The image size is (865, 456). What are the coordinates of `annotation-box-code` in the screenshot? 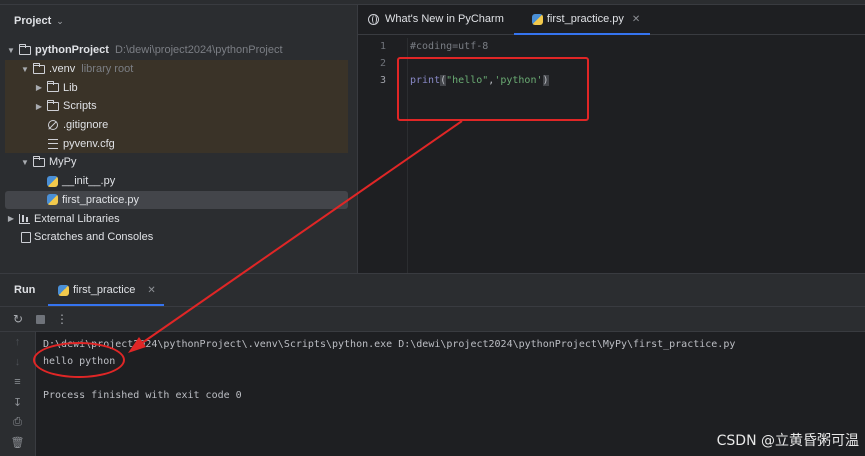 It's located at (493, 89).